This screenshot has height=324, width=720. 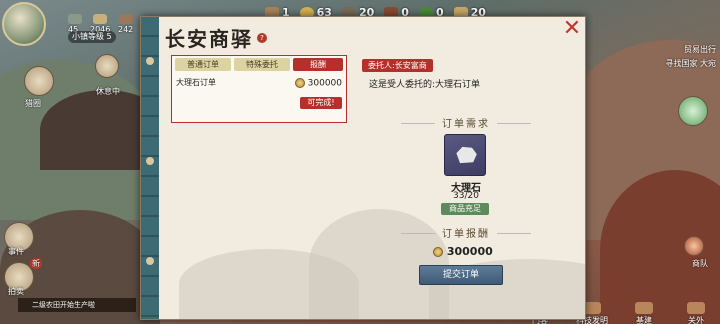 I want to click on marble-icon, so click(x=466, y=155).